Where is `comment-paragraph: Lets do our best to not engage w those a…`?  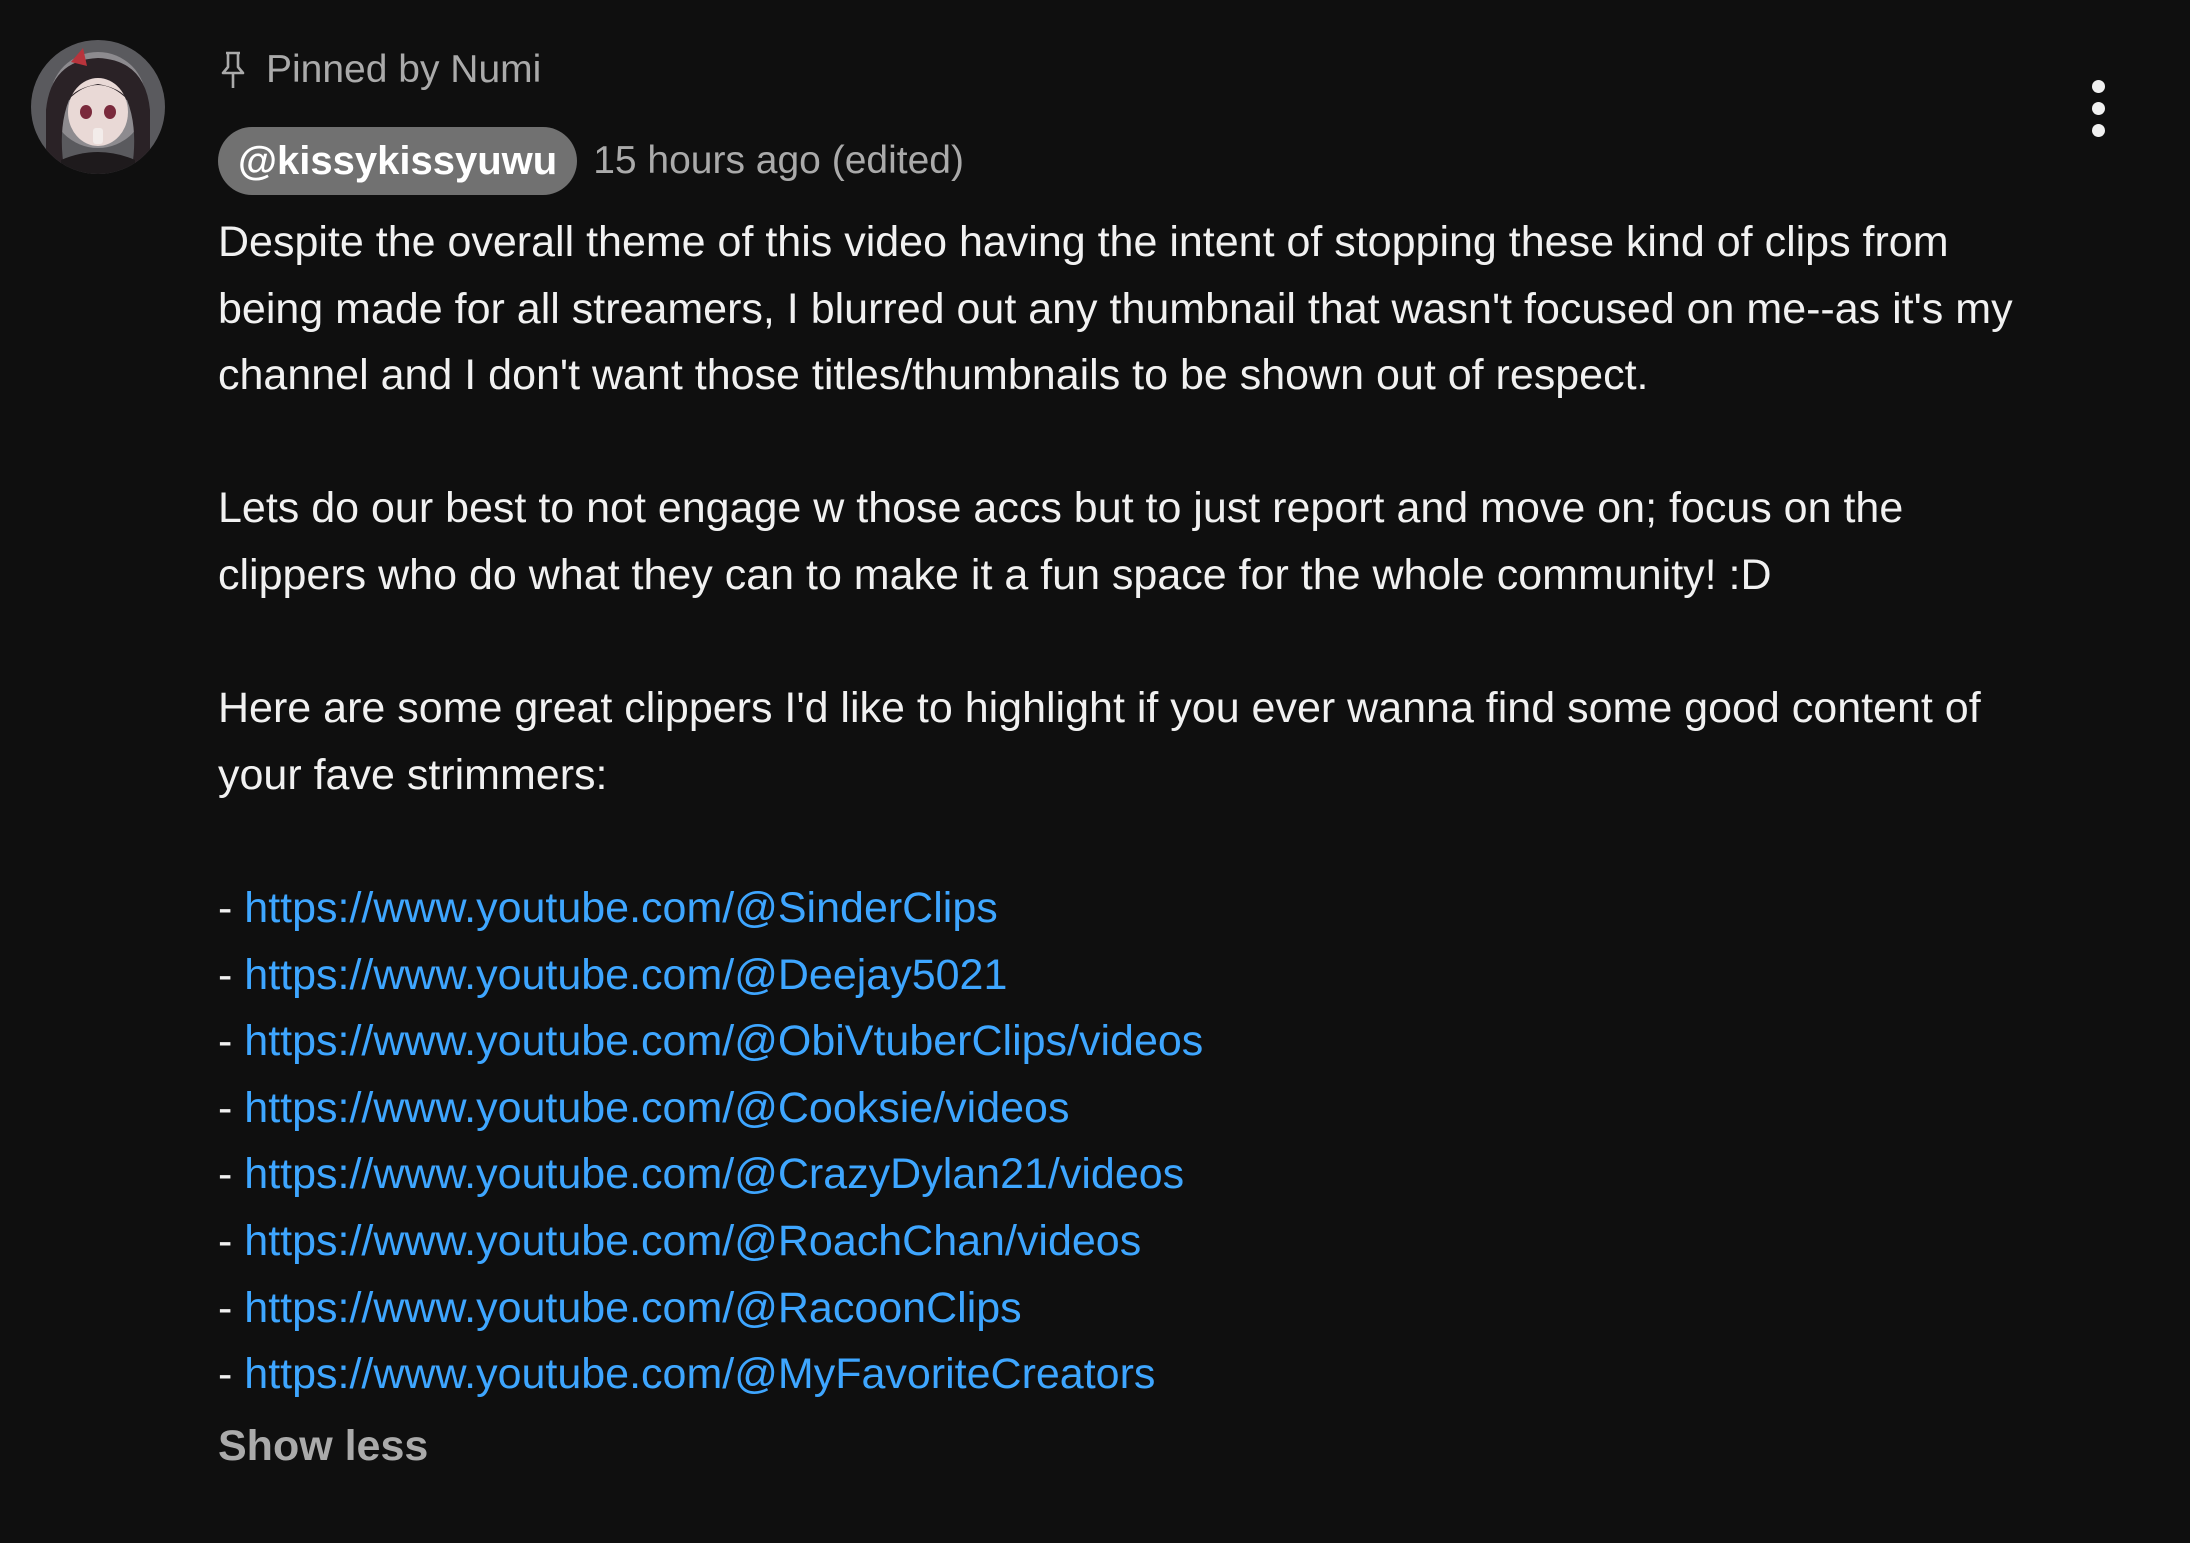
comment-paragraph: Lets do our best to not engage w those a… is located at coordinates (1061, 541).